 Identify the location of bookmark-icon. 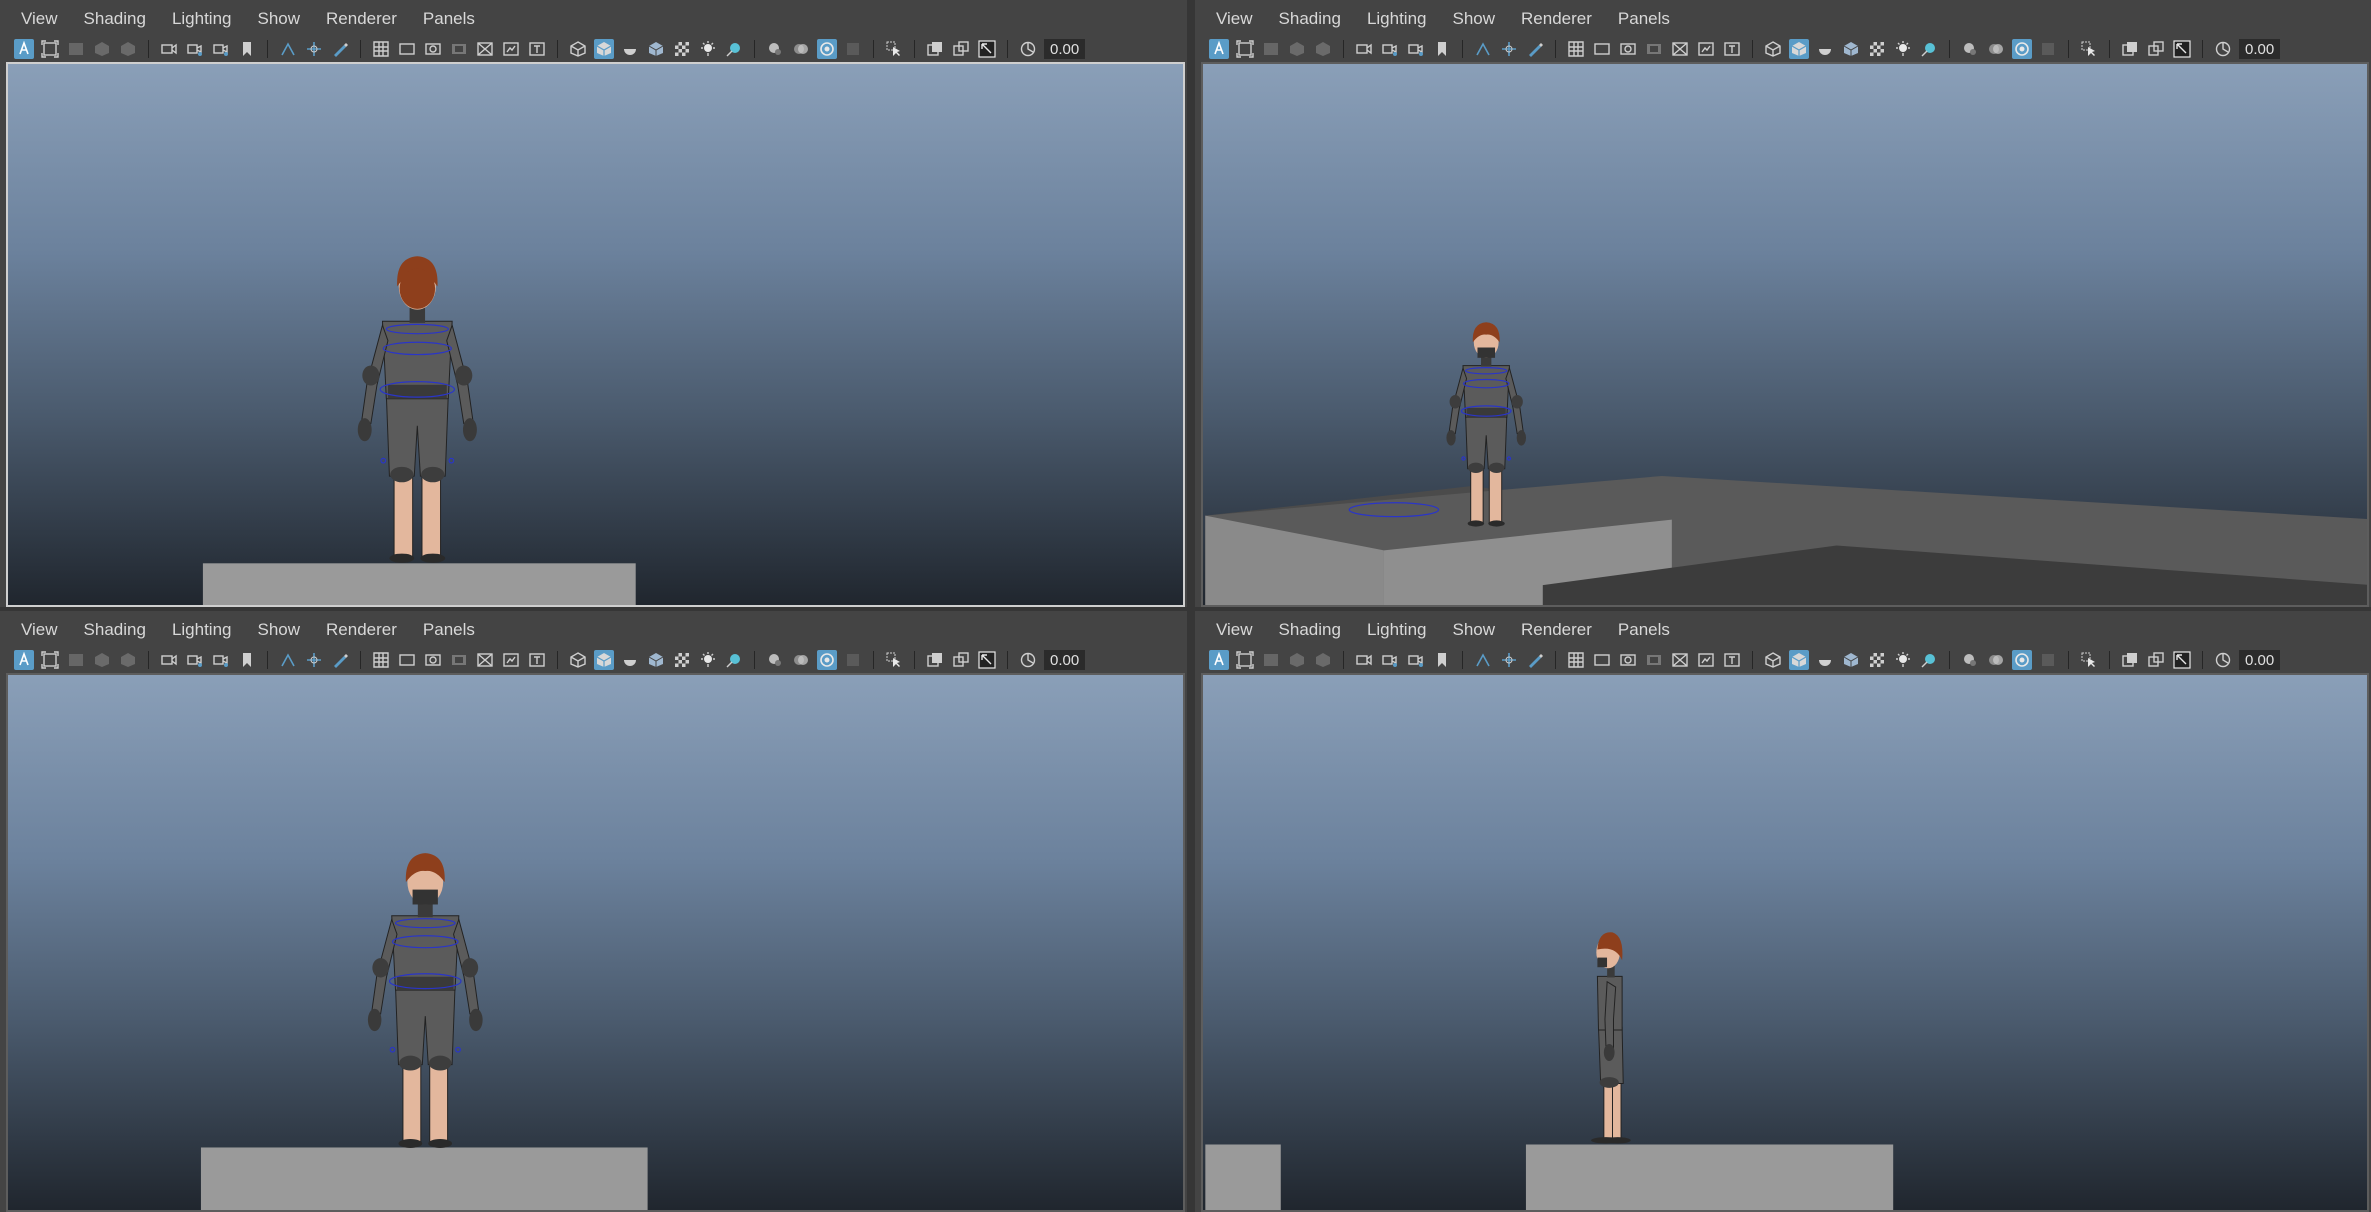
(247, 49).